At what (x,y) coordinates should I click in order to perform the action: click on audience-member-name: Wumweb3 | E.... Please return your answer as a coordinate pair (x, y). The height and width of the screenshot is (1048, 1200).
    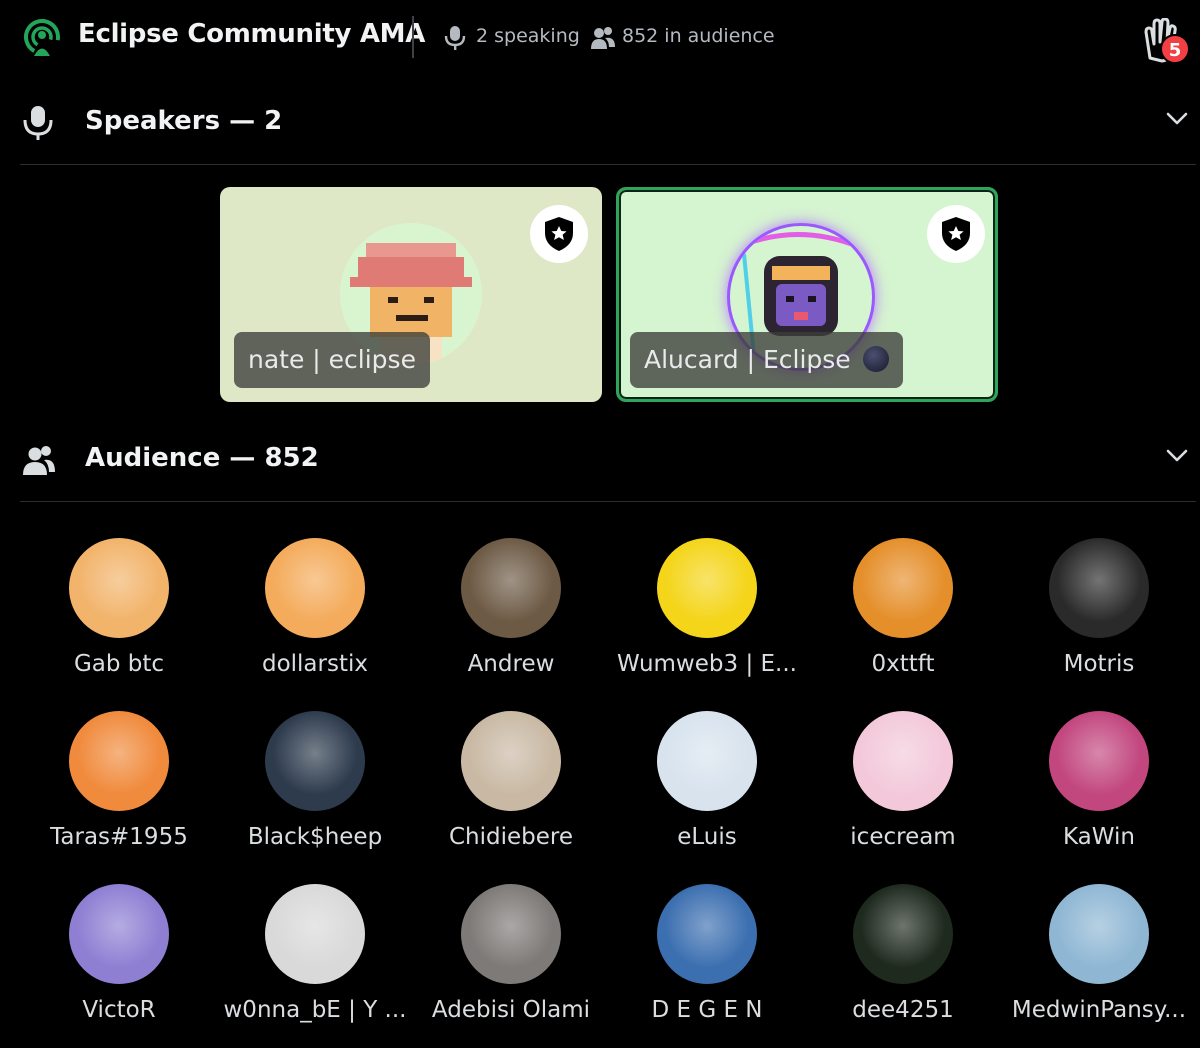
    Looking at the image, I should click on (707, 664).